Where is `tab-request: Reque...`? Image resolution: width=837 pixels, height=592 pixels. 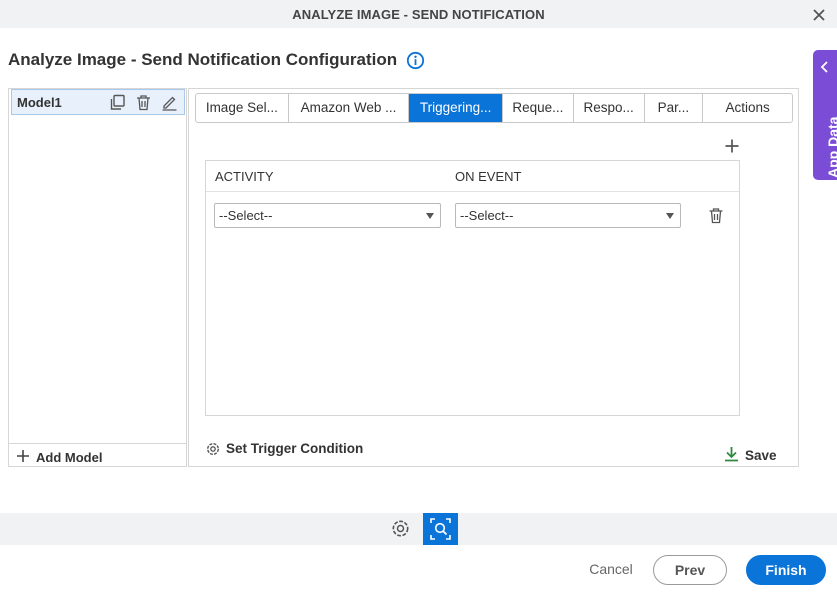
tab-request: Reque... is located at coordinates (538, 108).